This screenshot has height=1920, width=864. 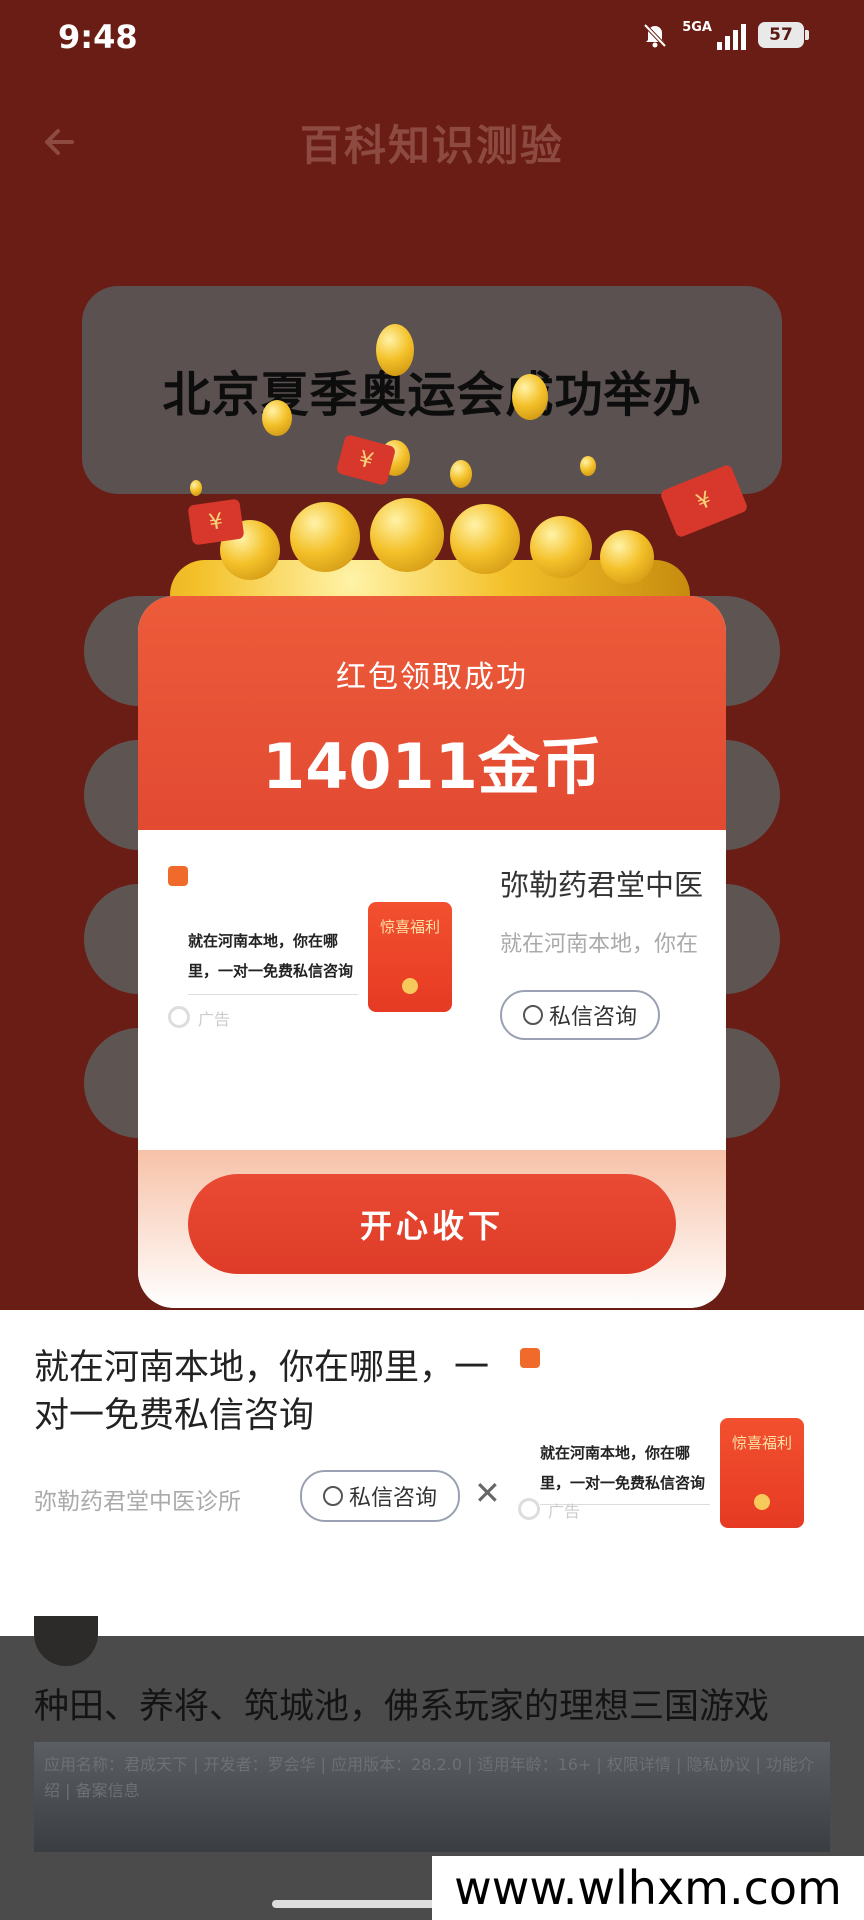 What do you see at coordinates (262, 1392) in the screenshot?
I see `banner-headline: 就在河南本地，你在哪里，一对一免费私信咨询` at bounding box center [262, 1392].